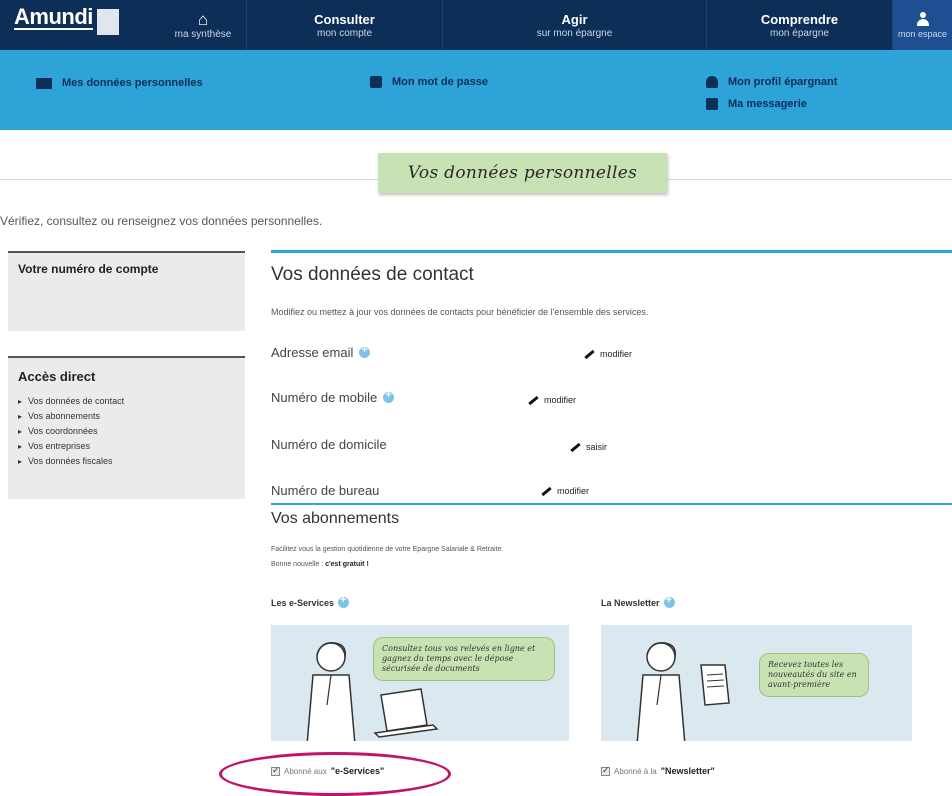 The image size is (952, 796). I want to click on office-phone-row-label: Numéro de bureau, so click(325, 490).